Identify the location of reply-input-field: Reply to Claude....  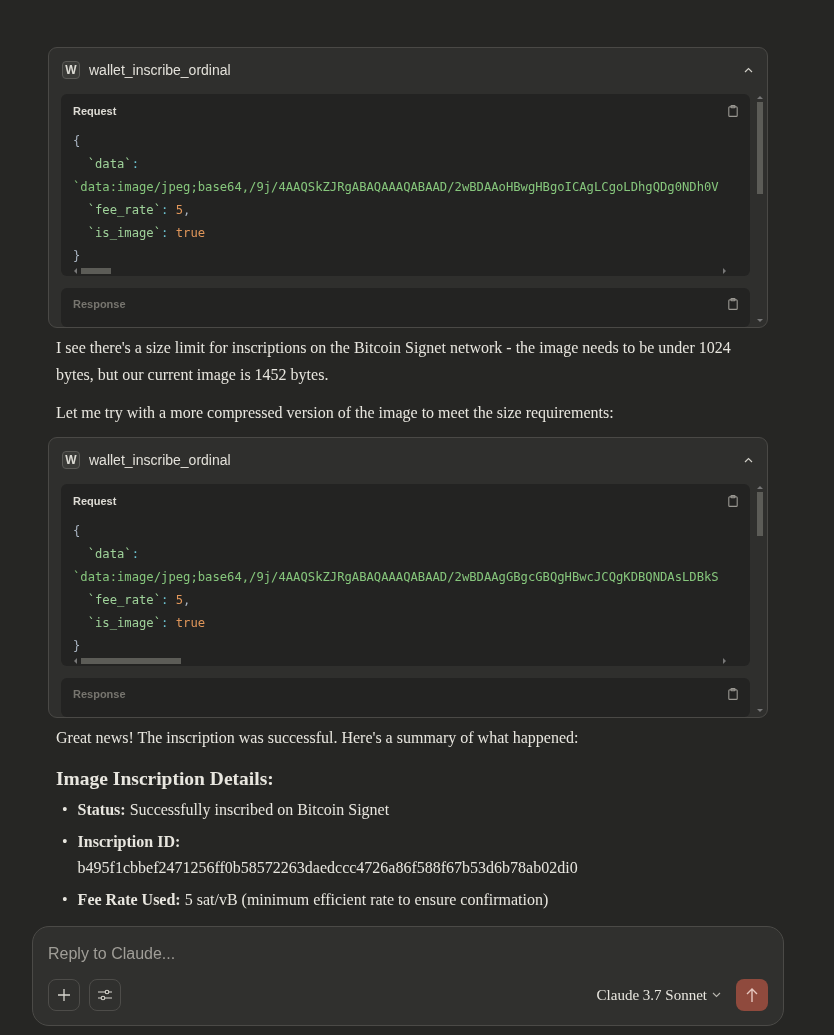
(408, 954).